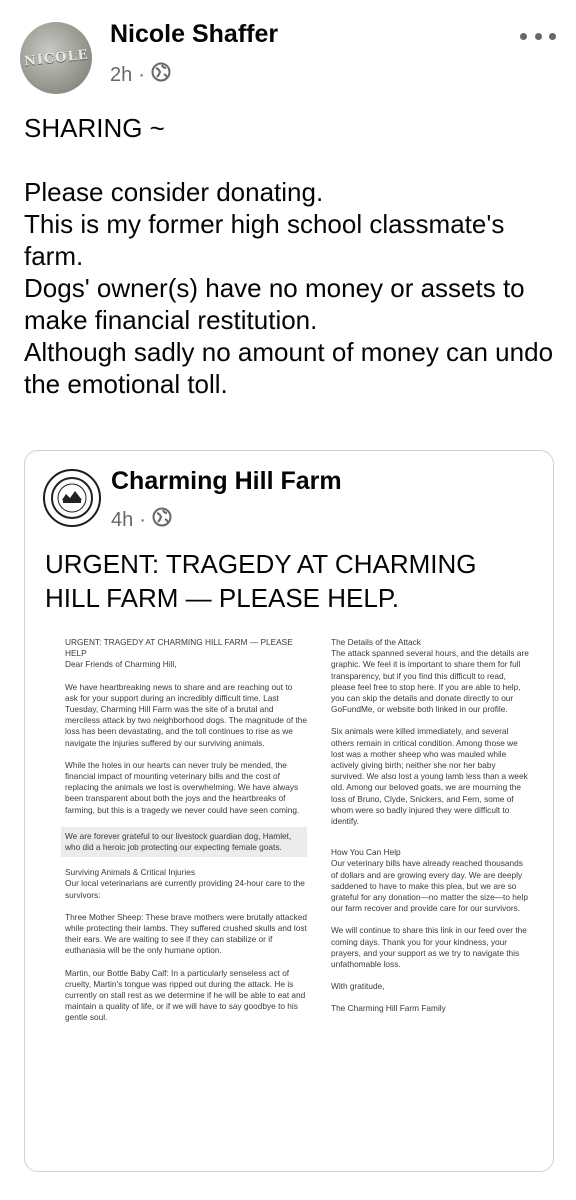 The image size is (576, 1200). Describe the element at coordinates (194, 34) in the screenshot. I see `author-name: Nicole Shaffer` at that location.